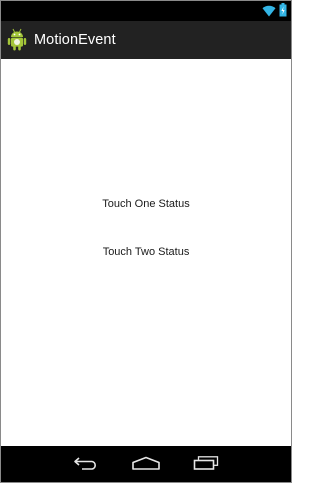 The width and height of the screenshot is (320, 483). I want to click on home-button, so click(146, 464).